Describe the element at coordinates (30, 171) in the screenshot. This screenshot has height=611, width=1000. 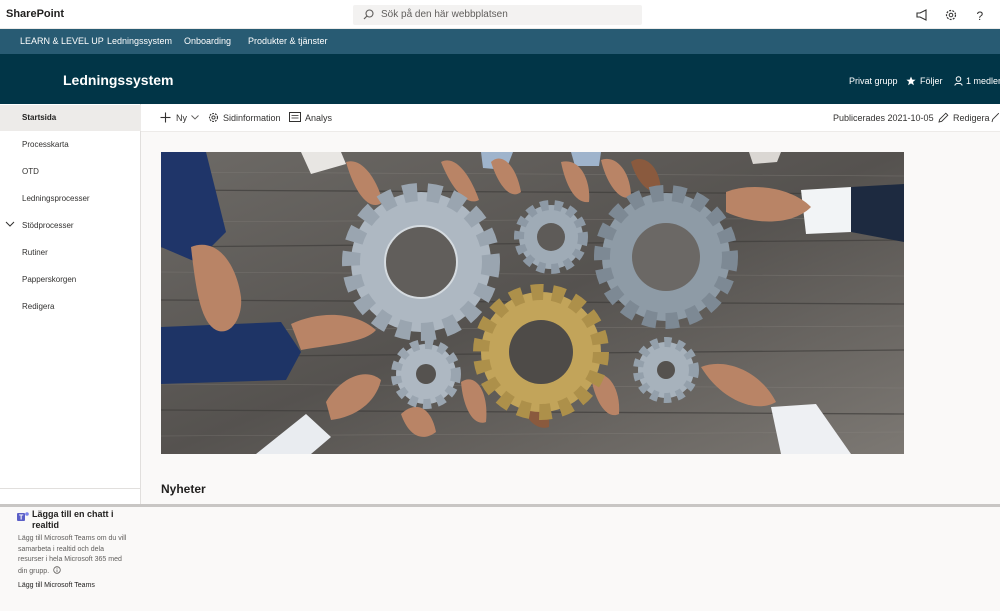
I see `nav-item-label: OTD` at that location.